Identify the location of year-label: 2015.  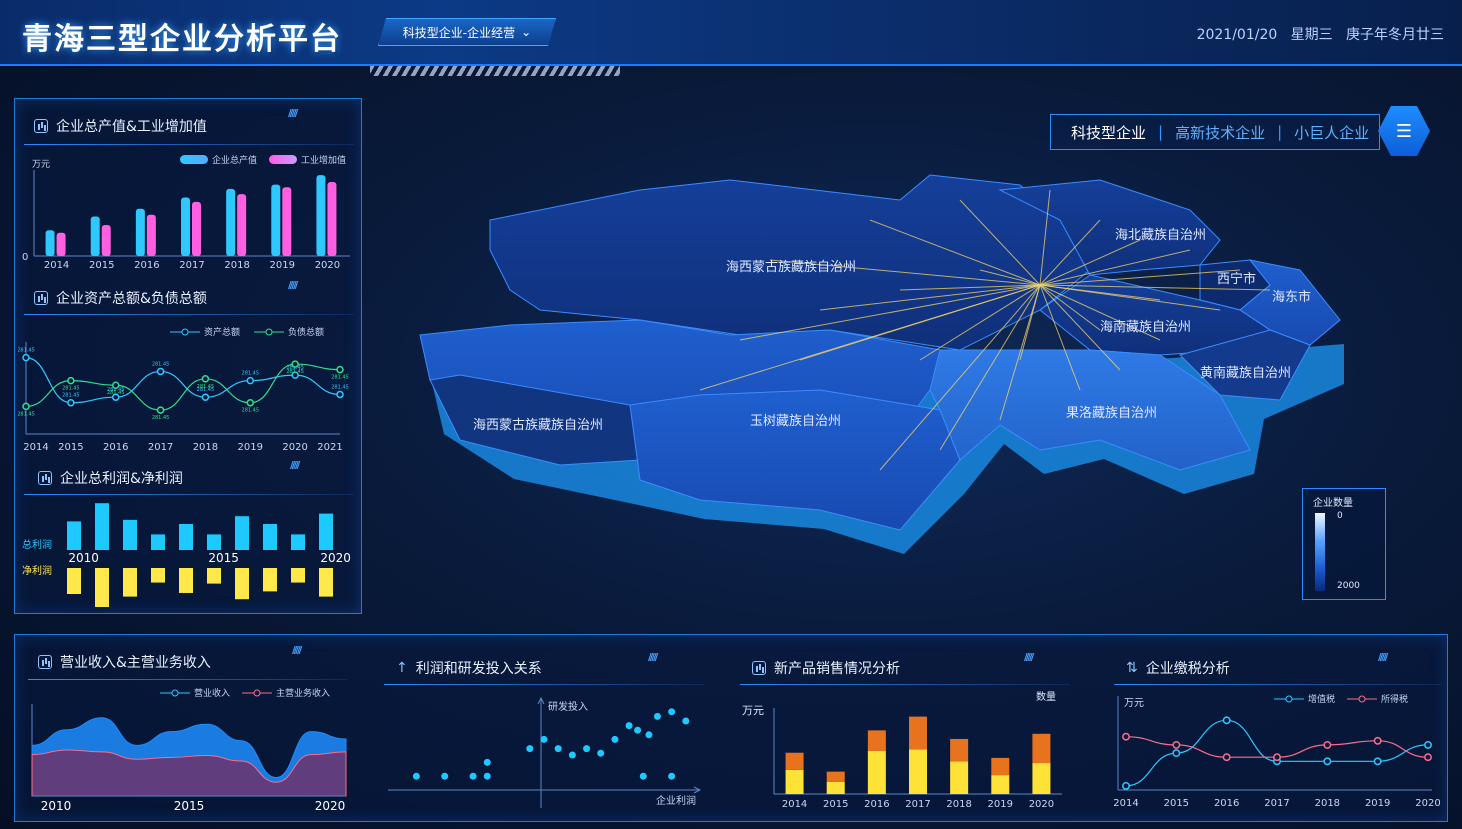
(223, 558).